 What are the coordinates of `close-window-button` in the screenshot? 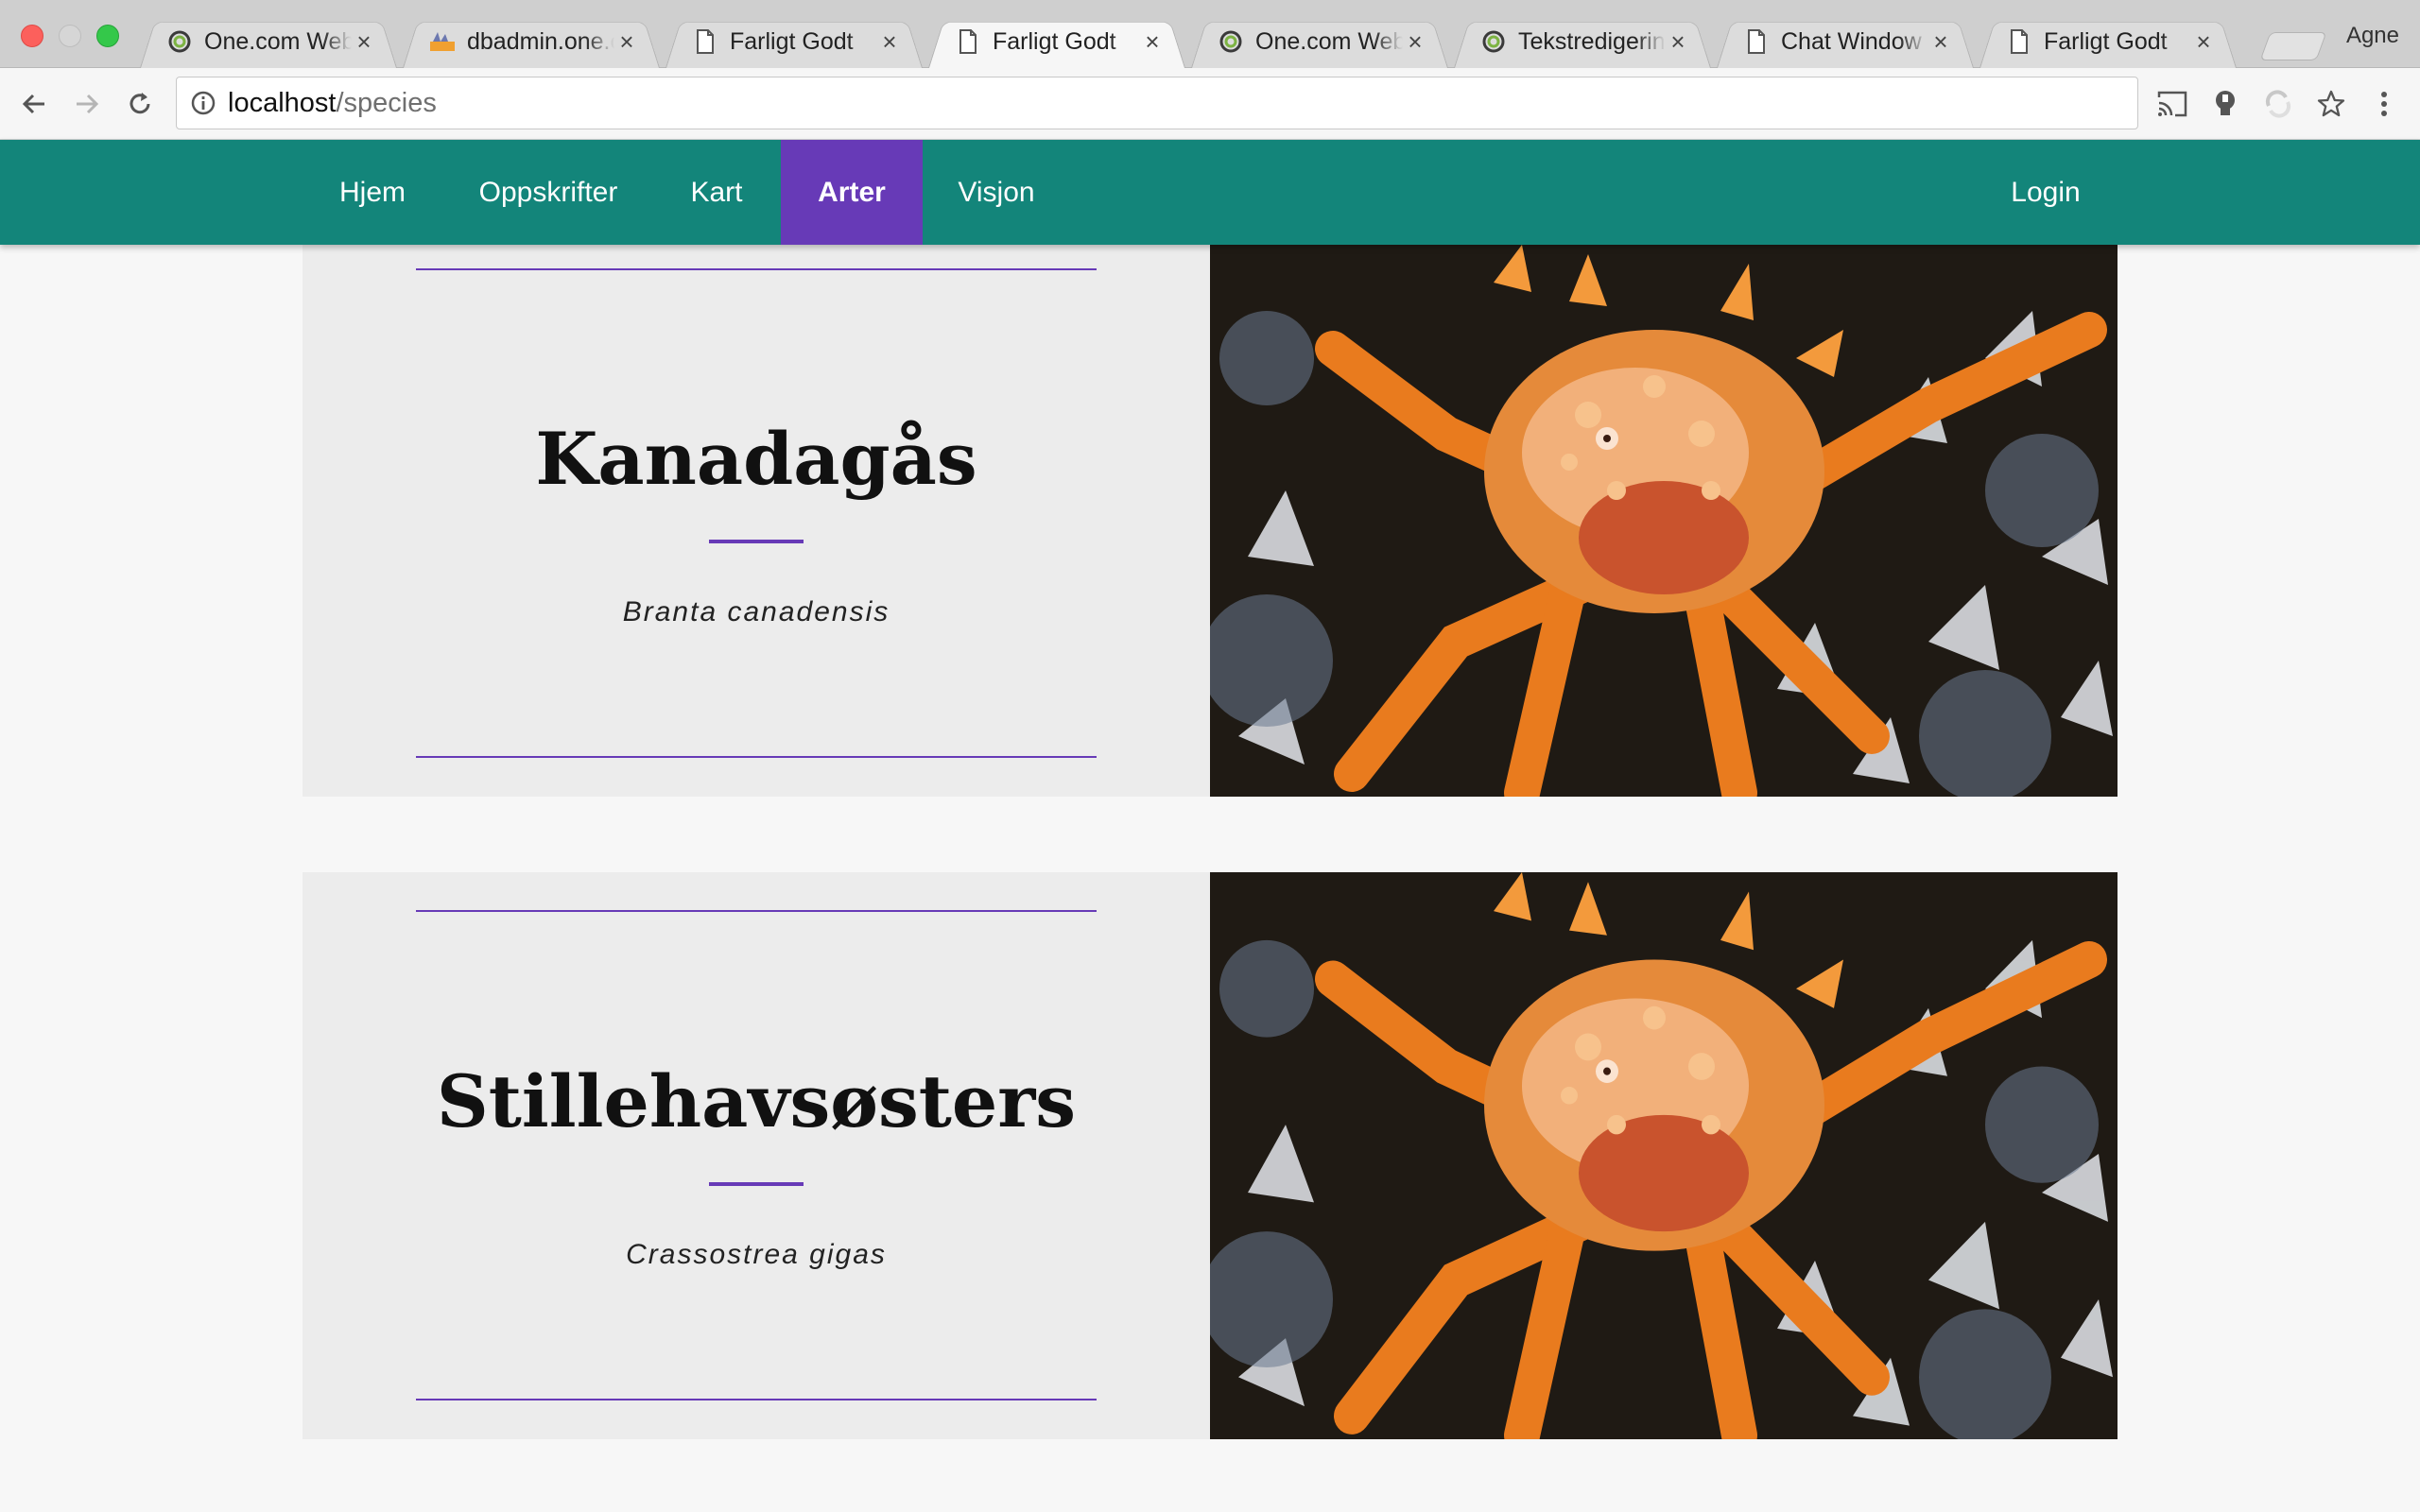 It's located at (32, 36).